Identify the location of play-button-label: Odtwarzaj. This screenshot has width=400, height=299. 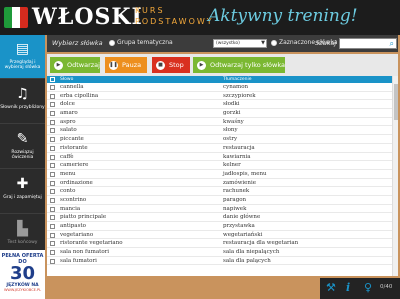
(83, 65).